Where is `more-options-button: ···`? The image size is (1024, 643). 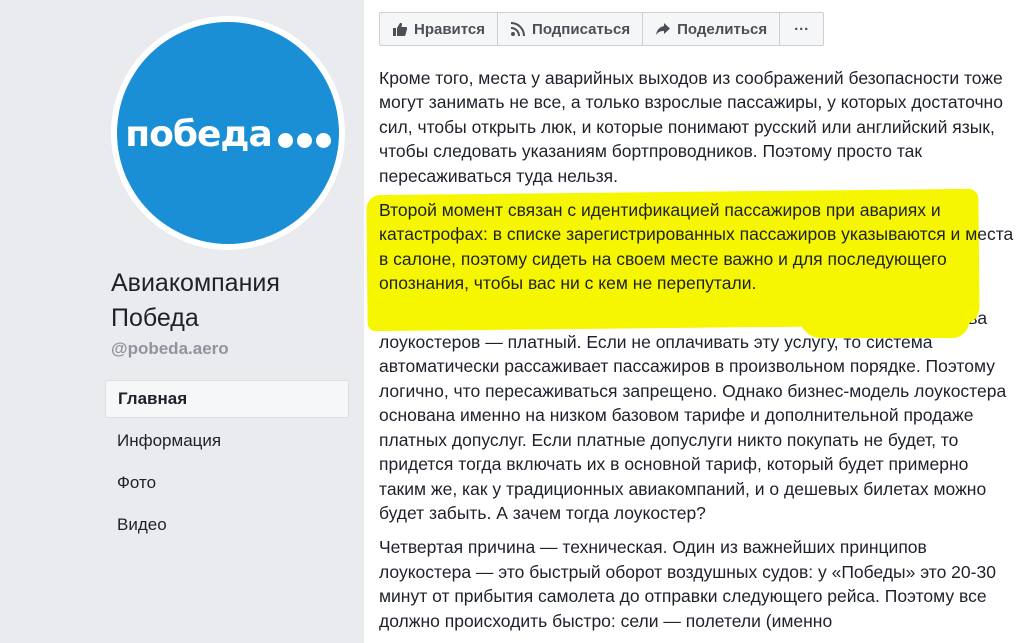
more-options-button: ··· is located at coordinates (802, 29).